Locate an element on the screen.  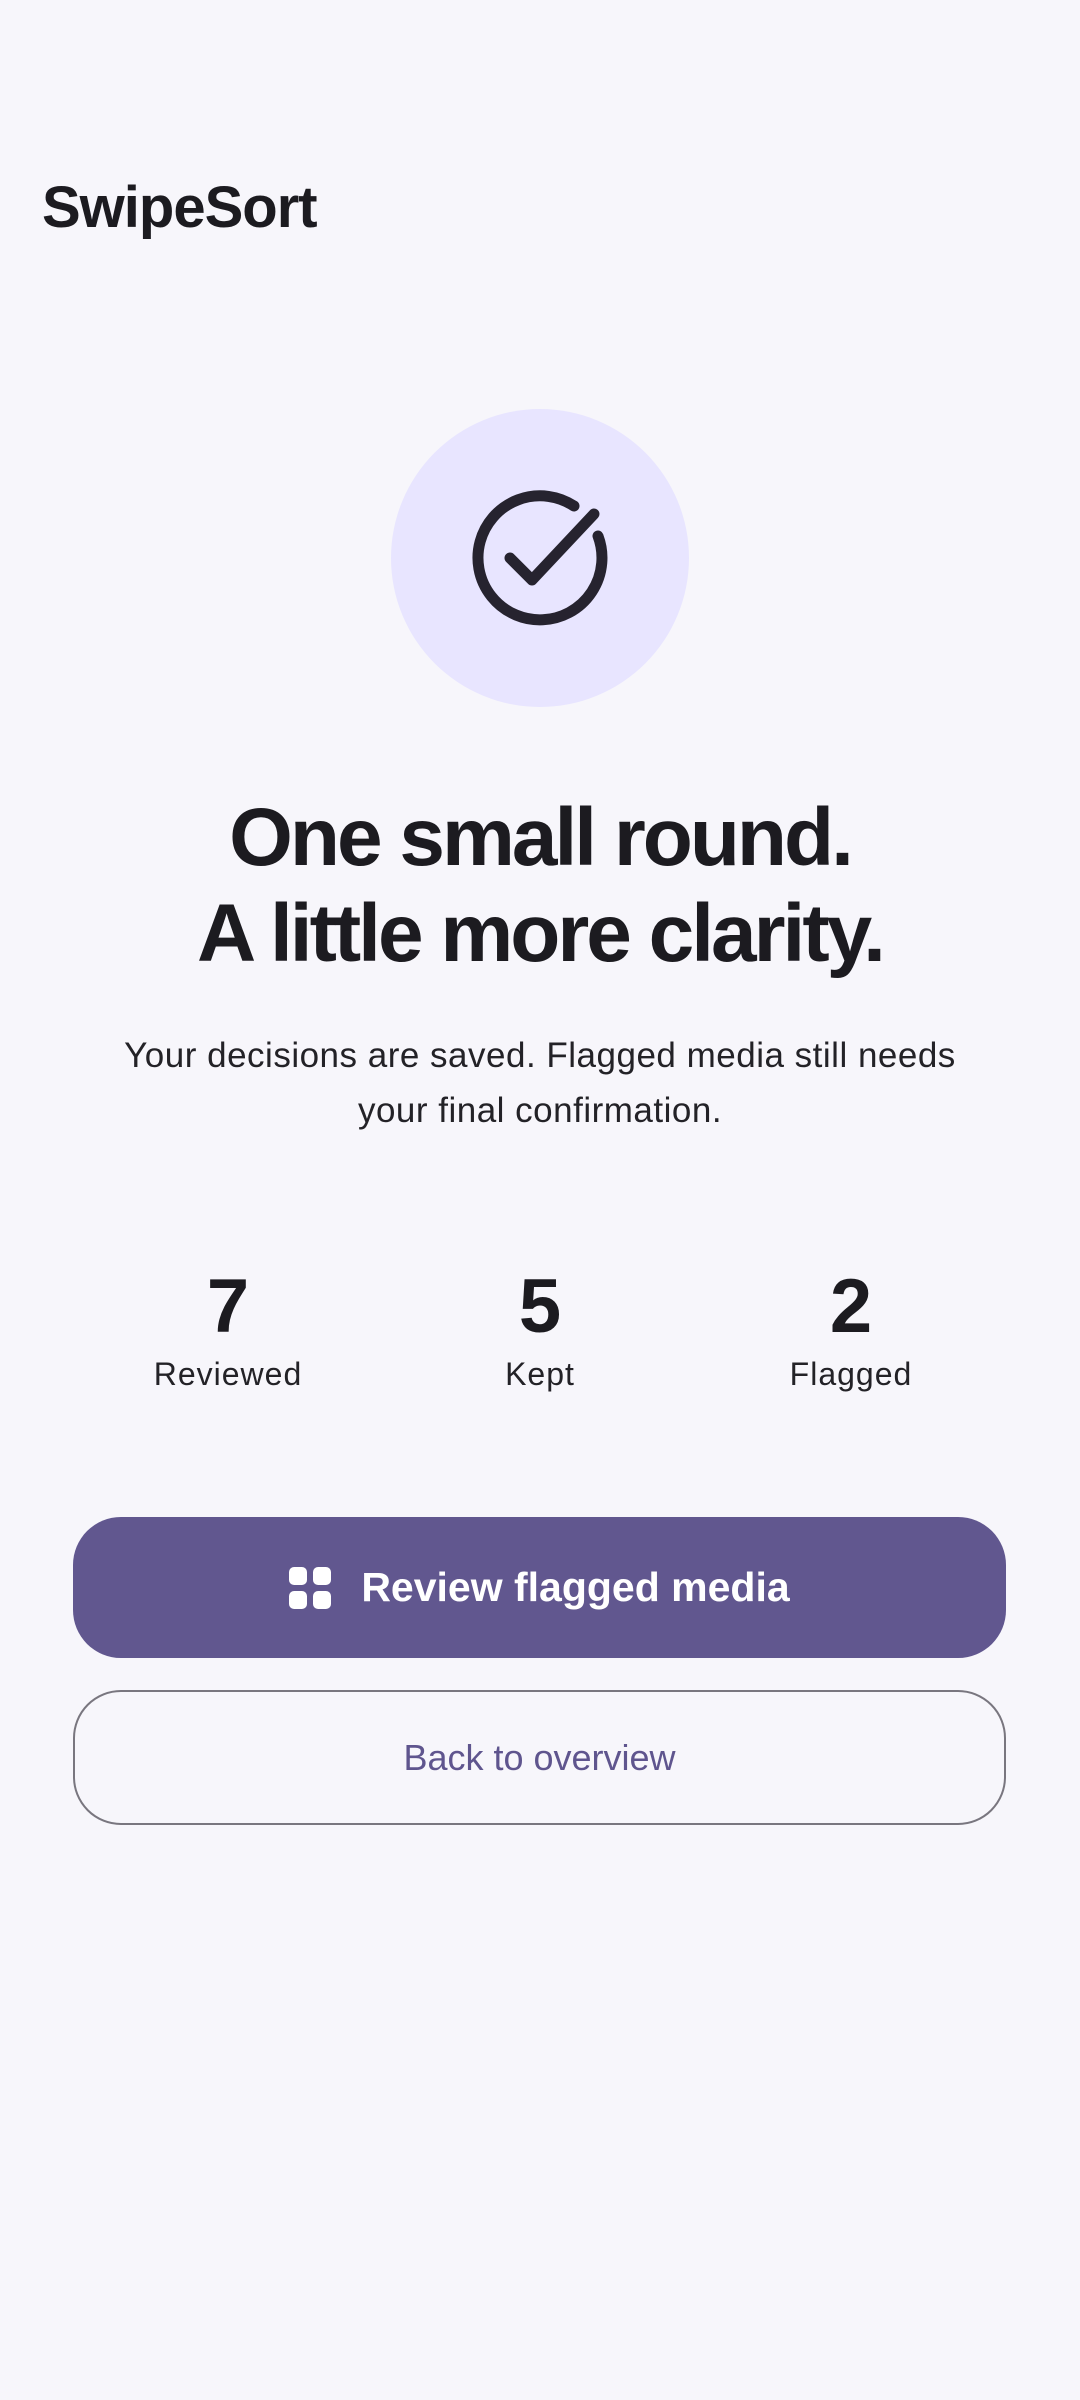
stat-value: 2 is located at coordinates (851, 1306).